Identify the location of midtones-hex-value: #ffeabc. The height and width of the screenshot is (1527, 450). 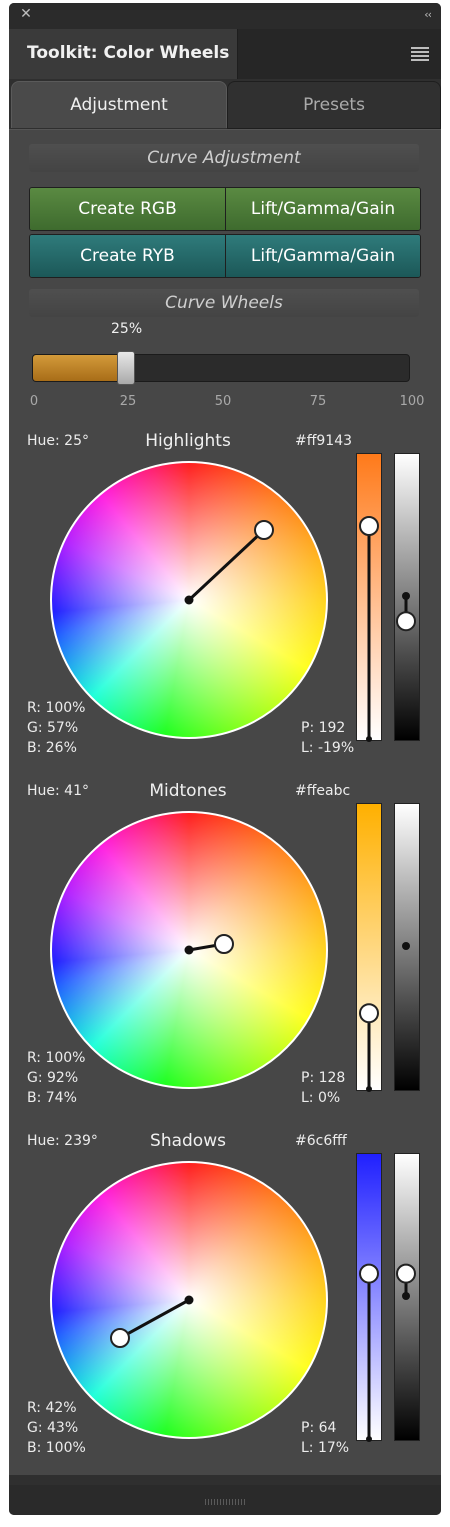
(323, 791).